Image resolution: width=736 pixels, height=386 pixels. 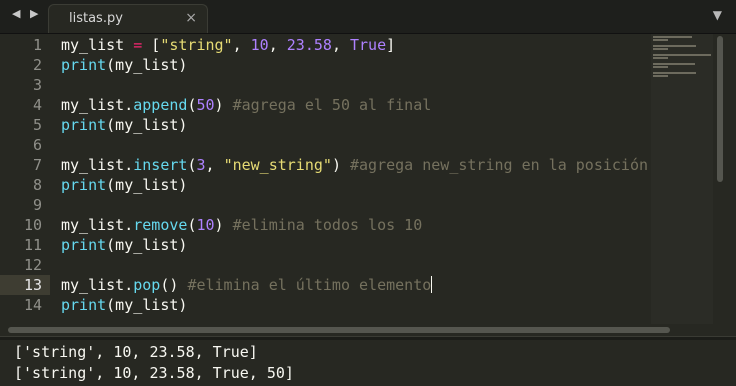 What do you see at coordinates (160, 165) in the screenshot?
I see `code-token: insert` at bounding box center [160, 165].